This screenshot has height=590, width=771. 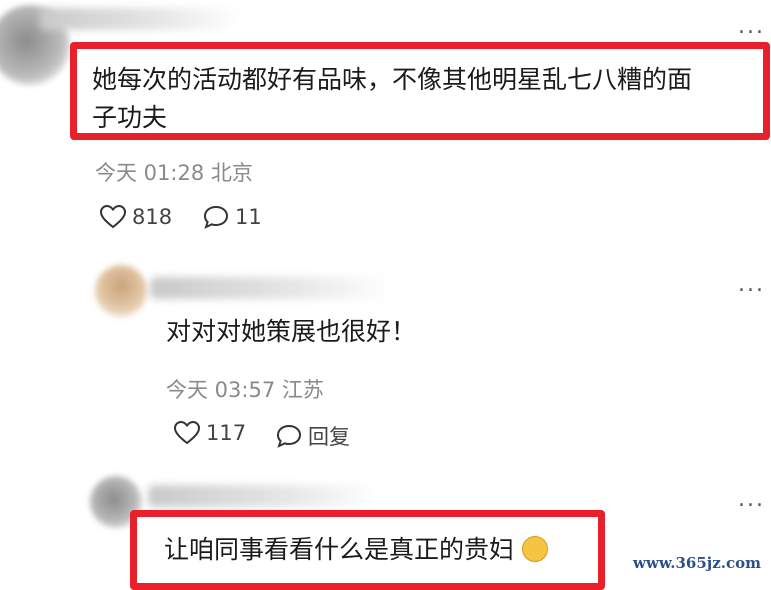 I want to click on comment-timestamp-location: 今天 01:28 北京, so click(x=174, y=173).